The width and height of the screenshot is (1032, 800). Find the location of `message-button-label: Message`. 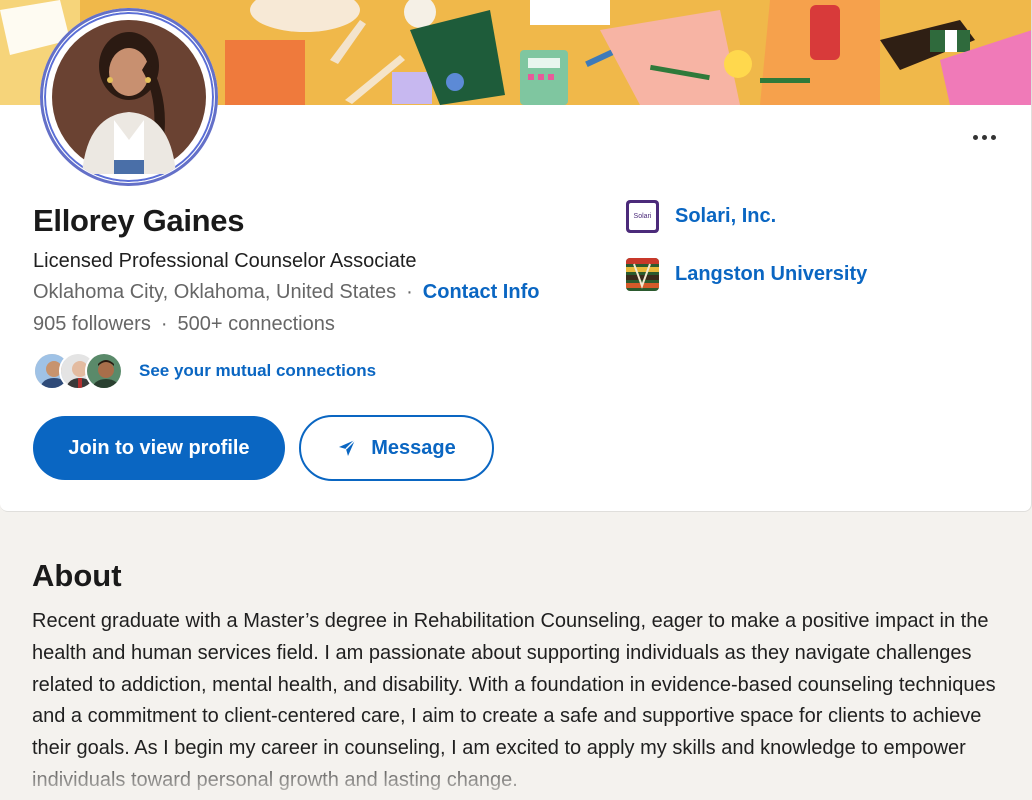

message-button-label: Message is located at coordinates (413, 447).